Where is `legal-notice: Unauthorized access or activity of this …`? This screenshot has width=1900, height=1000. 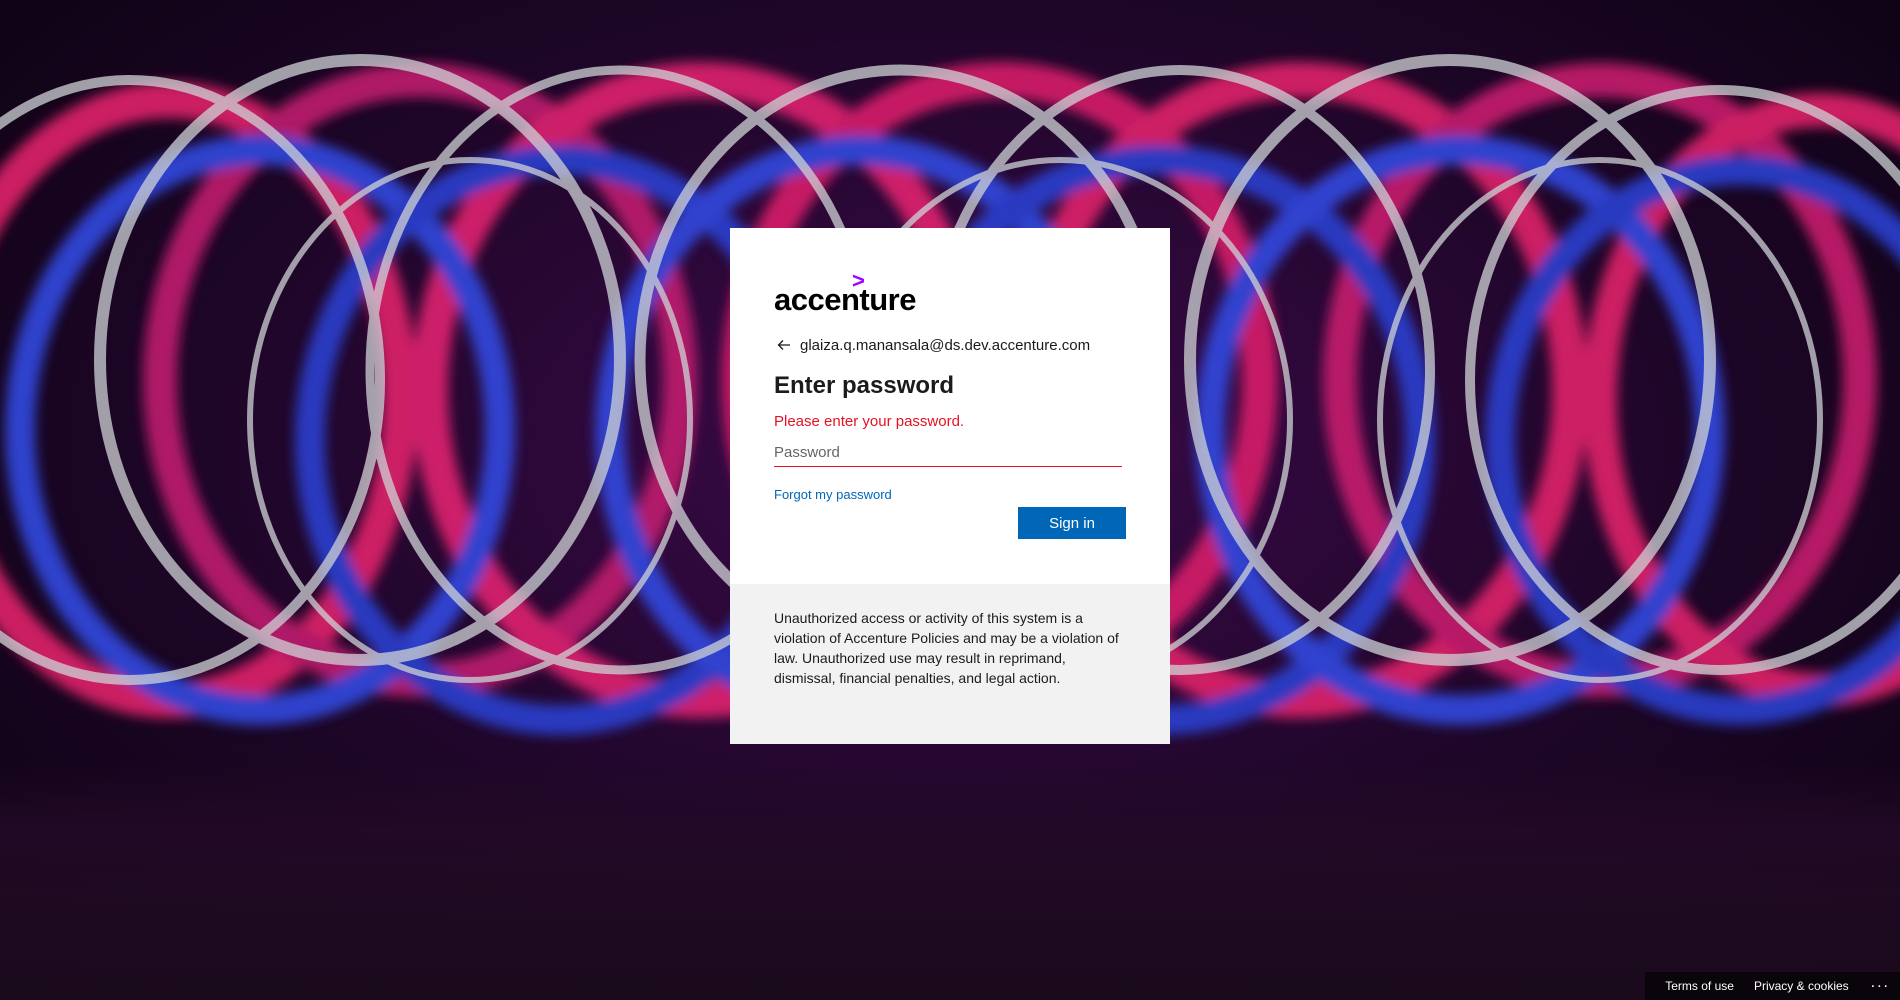 legal-notice: Unauthorized access or activity of this … is located at coordinates (950, 664).